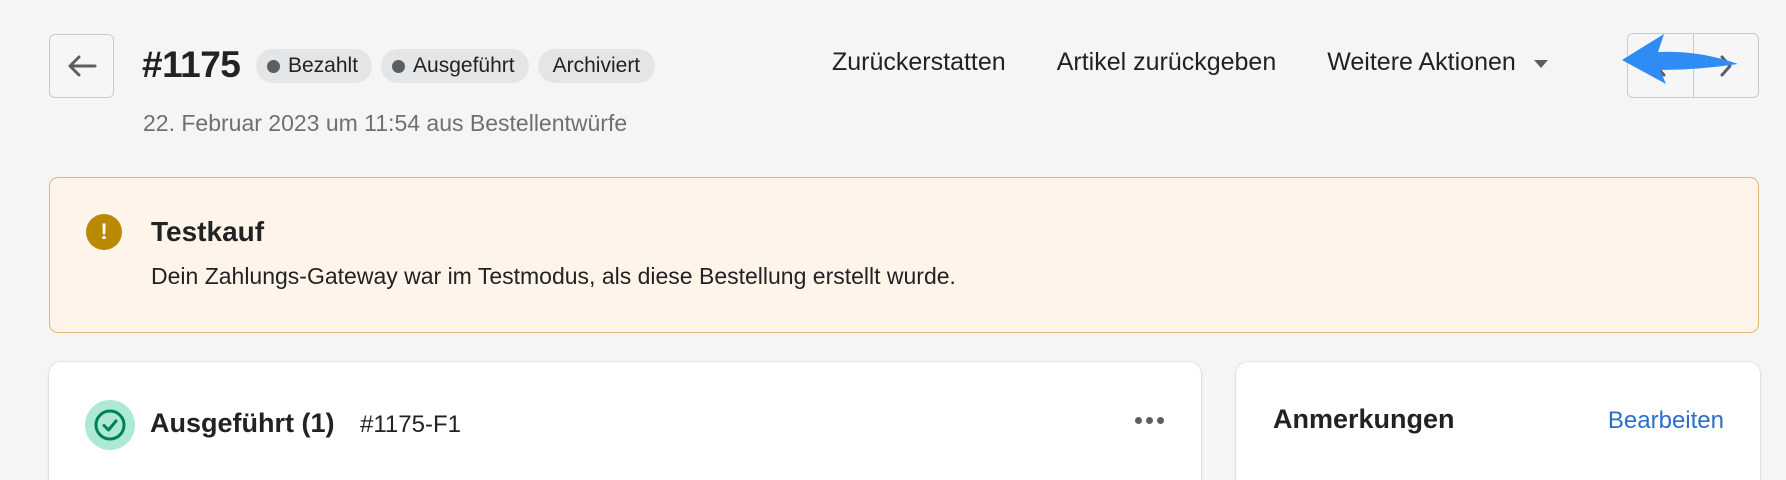 This screenshot has width=1786, height=480. Describe the element at coordinates (919, 62) in the screenshot. I see `refund-button: Zurückerstatten` at that location.